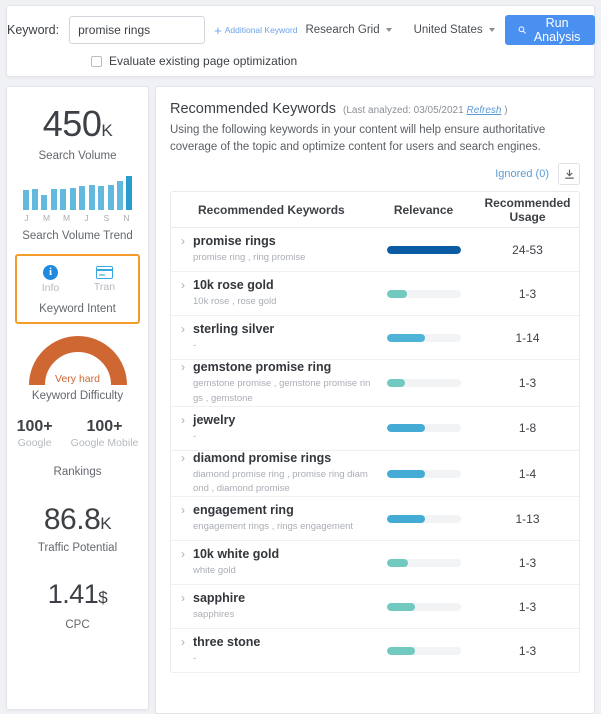  What do you see at coordinates (403, 110) in the screenshot?
I see `last-analyzed-text: (Last analyzed: 03/05/2021` at bounding box center [403, 110].